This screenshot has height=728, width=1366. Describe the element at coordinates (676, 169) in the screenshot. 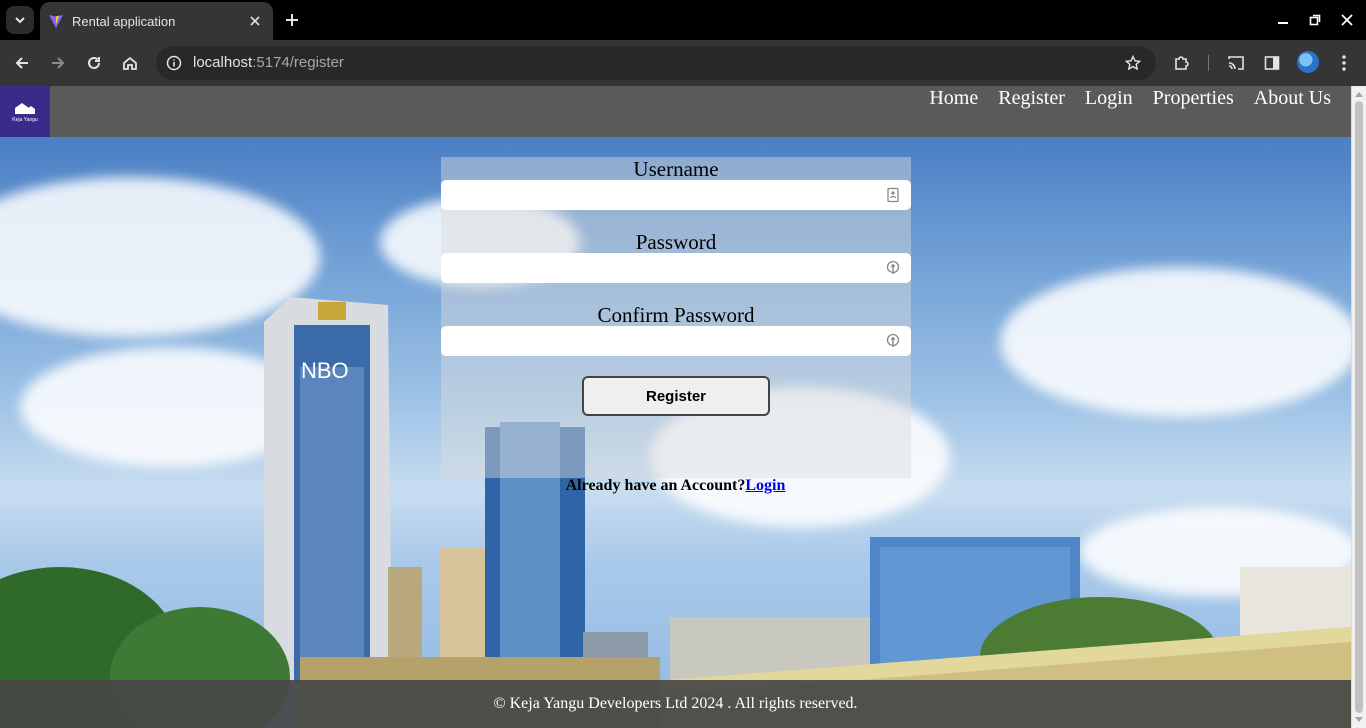

I see `username-label: Username` at that location.